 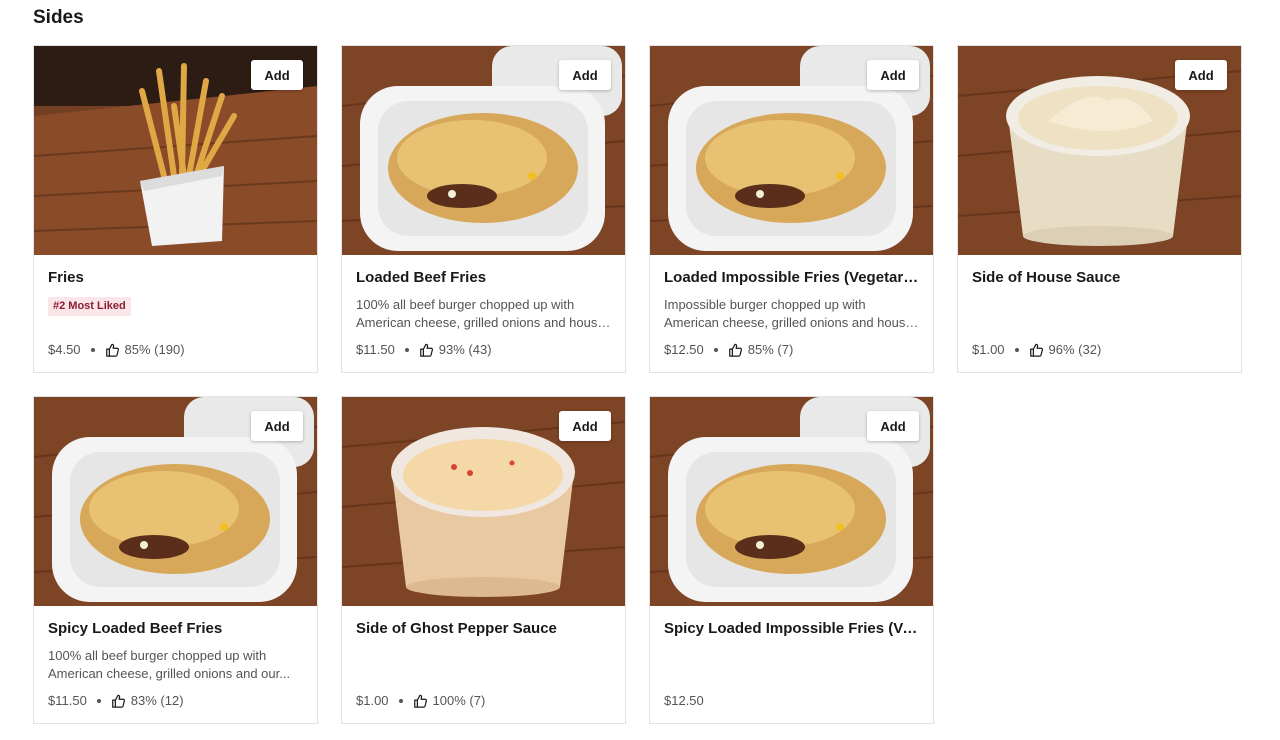 I want to click on section-title: Sides, so click(x=58, y=17).